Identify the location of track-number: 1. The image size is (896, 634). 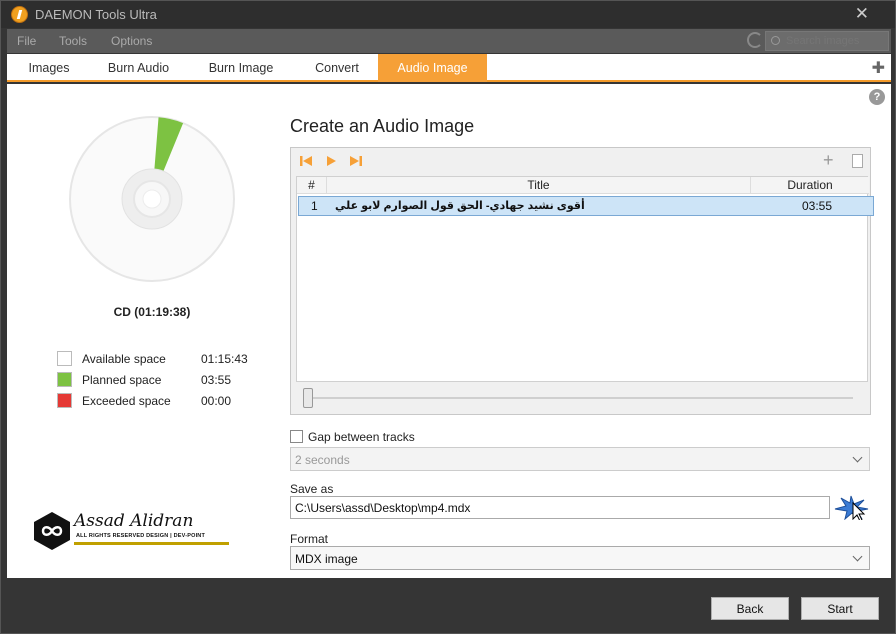
(314, 206).